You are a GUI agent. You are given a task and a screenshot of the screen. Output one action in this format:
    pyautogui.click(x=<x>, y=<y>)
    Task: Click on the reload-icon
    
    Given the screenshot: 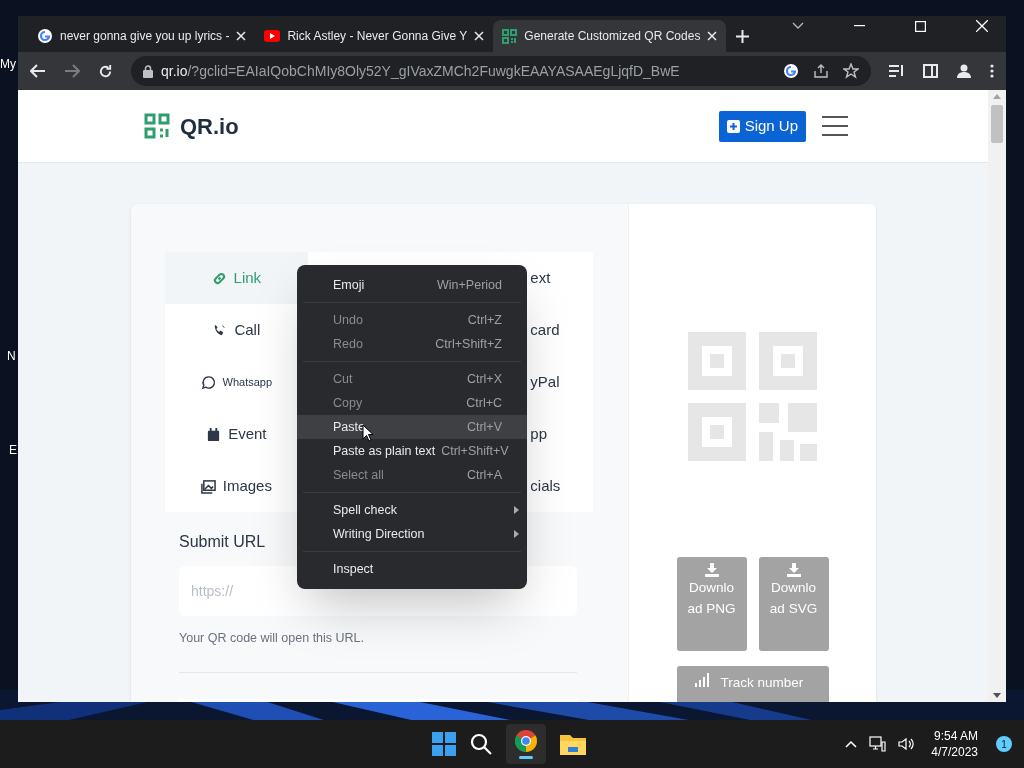 What is the action you would take?
    pyautogui.click(x=105, y=71)
    